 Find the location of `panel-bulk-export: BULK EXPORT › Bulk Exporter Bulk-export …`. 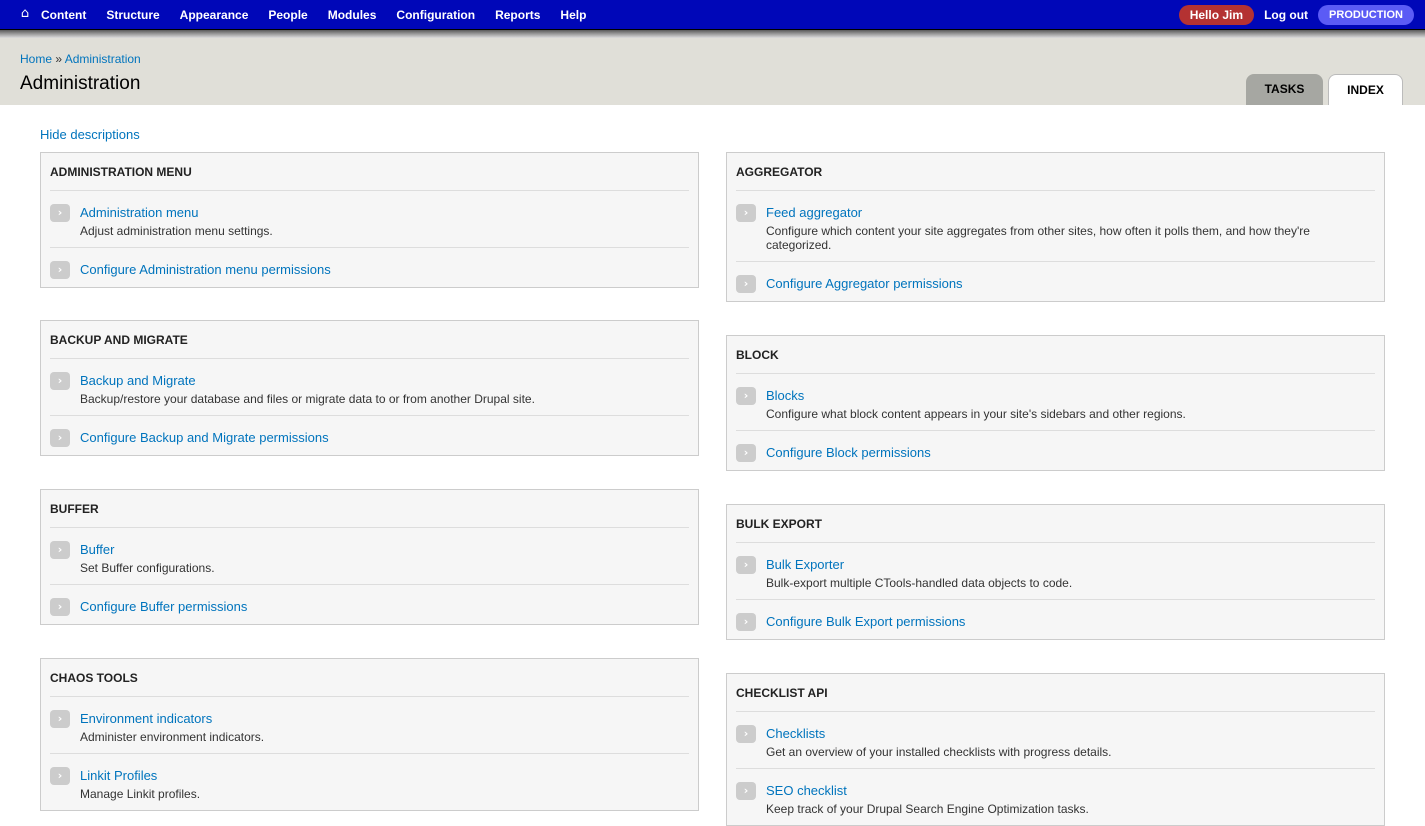

panel-bulk-export: BULK EXPORT › Bulk Exporter Bulk-export … is located at coordinates (1055, 572).